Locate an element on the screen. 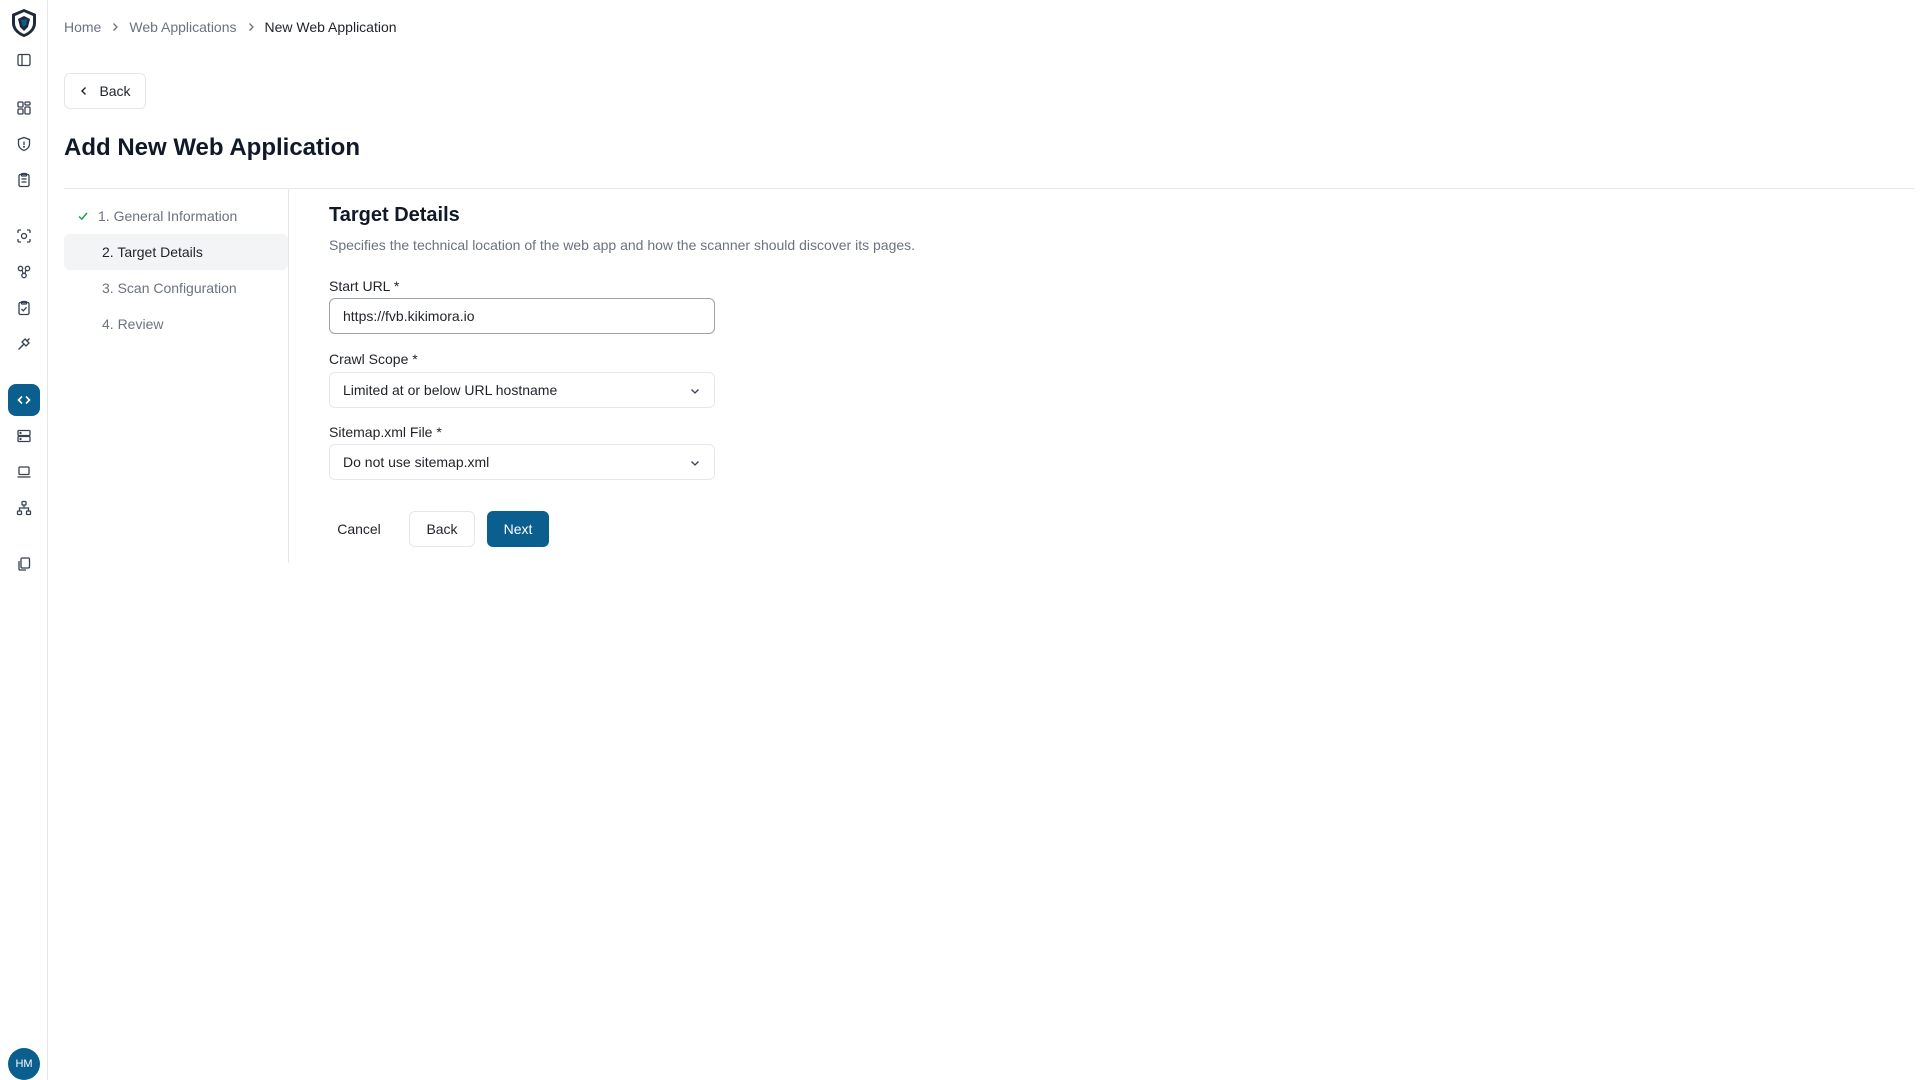  step-general-information: 1. General Information is located at coordinates (176, 216).